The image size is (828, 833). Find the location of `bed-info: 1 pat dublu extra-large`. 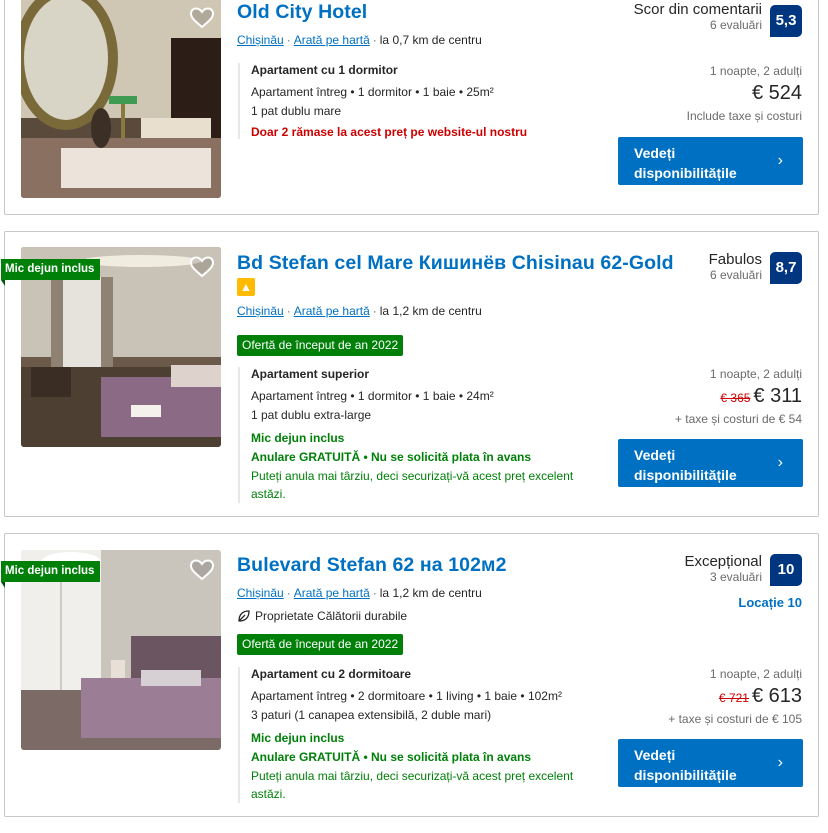

bed-info: 1 pat dublu extra-large is located at coordinates (311, 415).